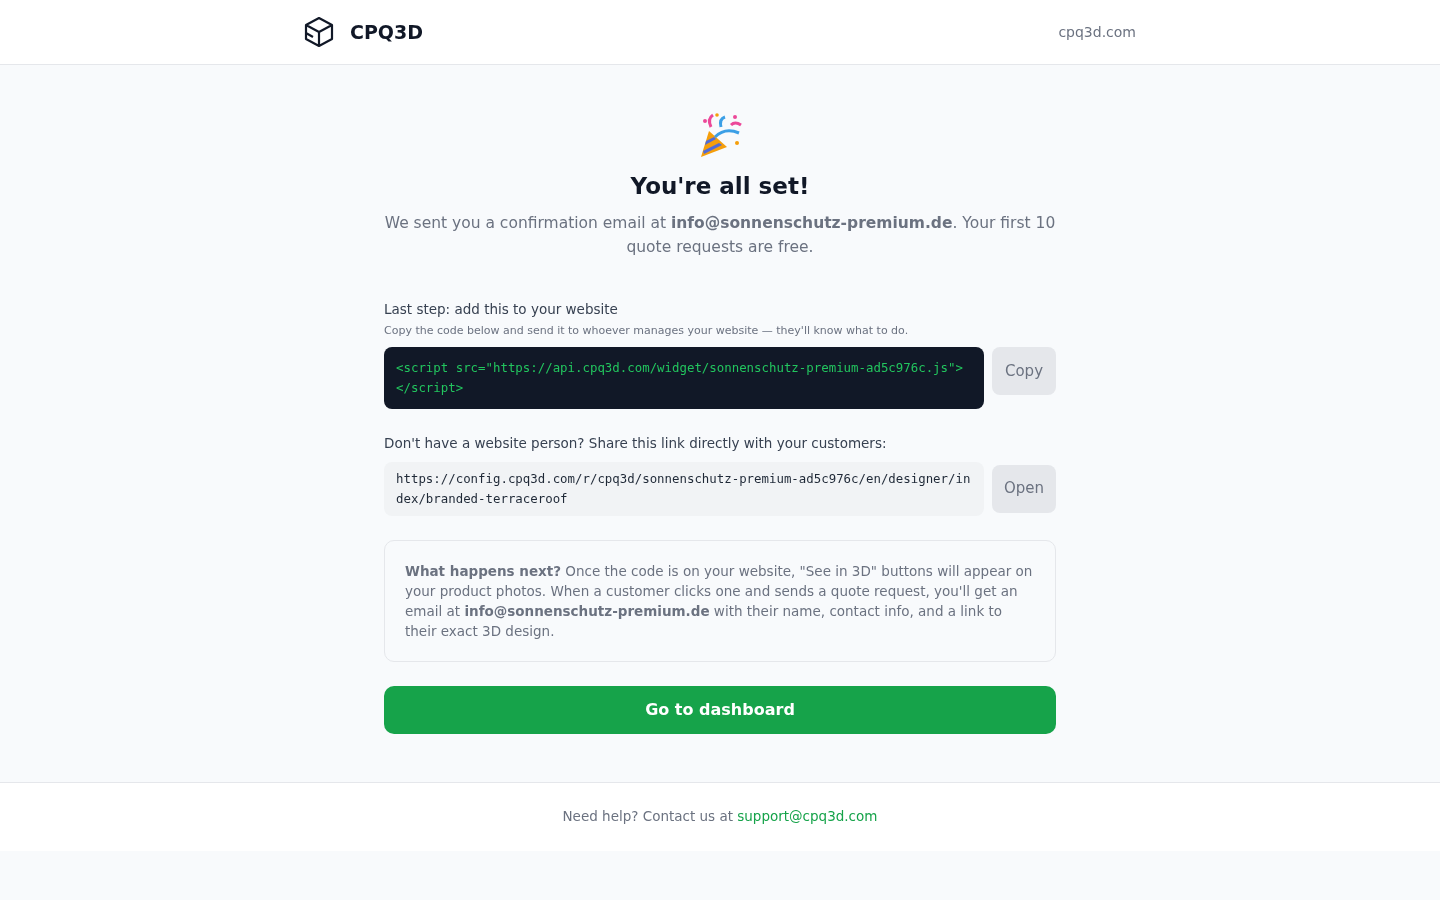 The width and height of the screenshot is (1440, 900). What do you see at coordinates (719, 601) in the screenshot?
I see `info-text: What happens next? Once the code is on your website, "See in 3D" buttons will appear on your product photos. When a customer clicks one and sends a quote request, you'll get an email at info@sonnenschutz-premium.de with their name, contact info, and a link to their exact 3D design.` at bounding box center [719, 601].